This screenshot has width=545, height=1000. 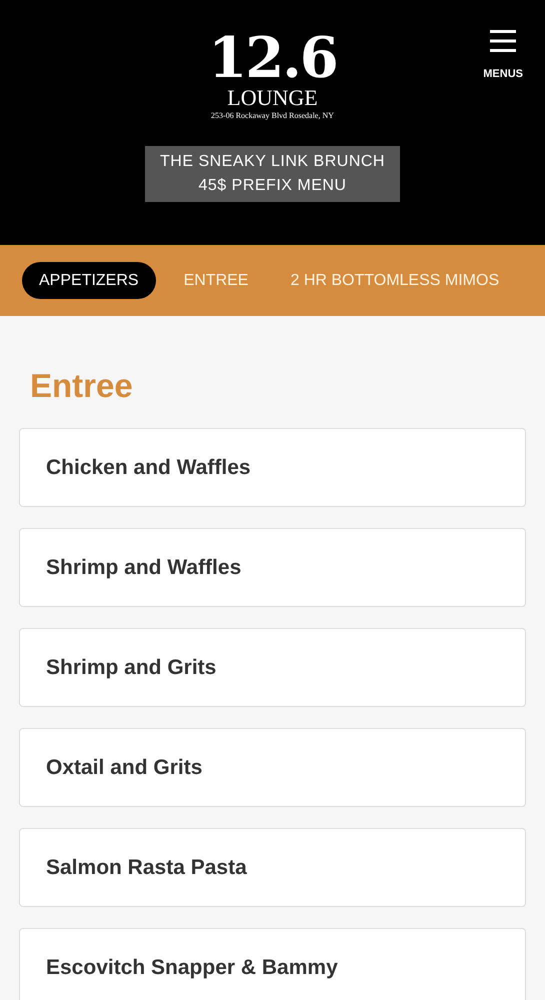 I want to click on menus-button: MENUS, so click(x=503, y=56).